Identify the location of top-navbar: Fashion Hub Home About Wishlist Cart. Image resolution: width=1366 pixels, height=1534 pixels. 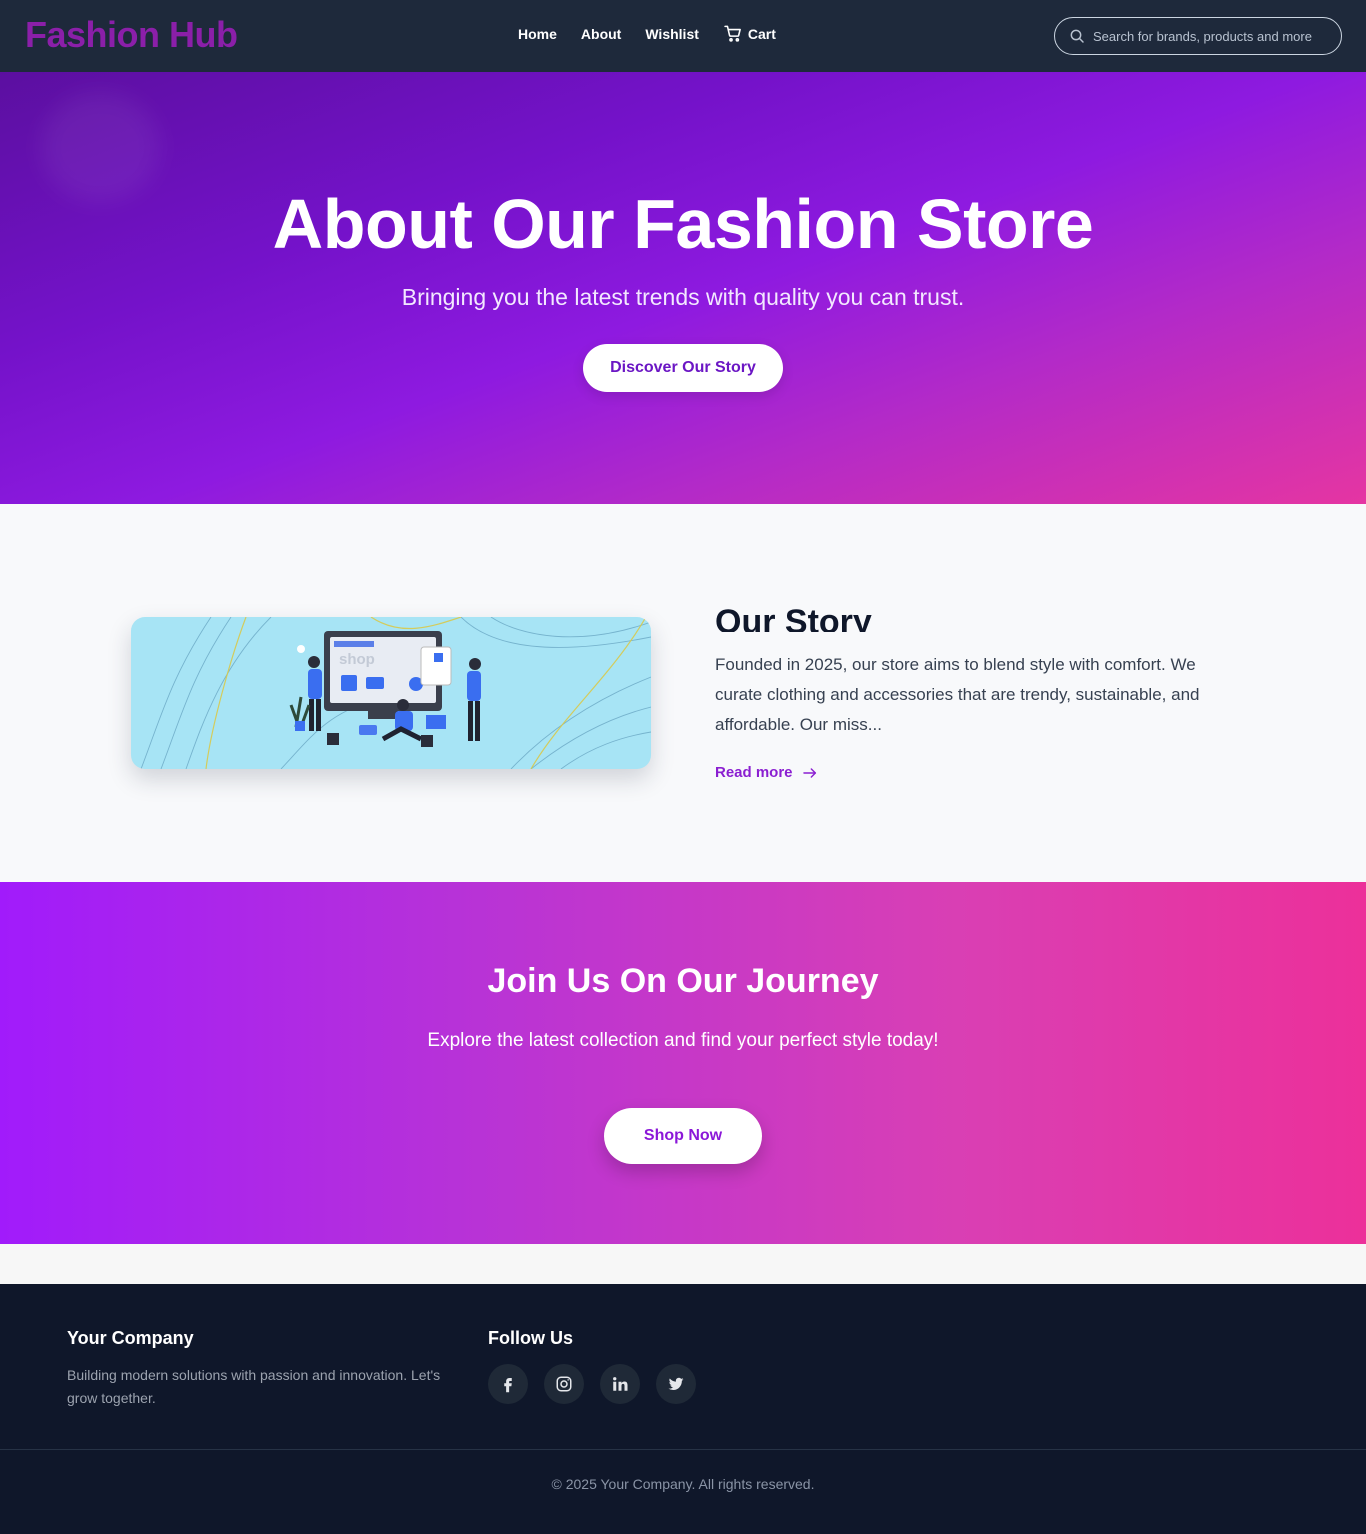
(683, 36).